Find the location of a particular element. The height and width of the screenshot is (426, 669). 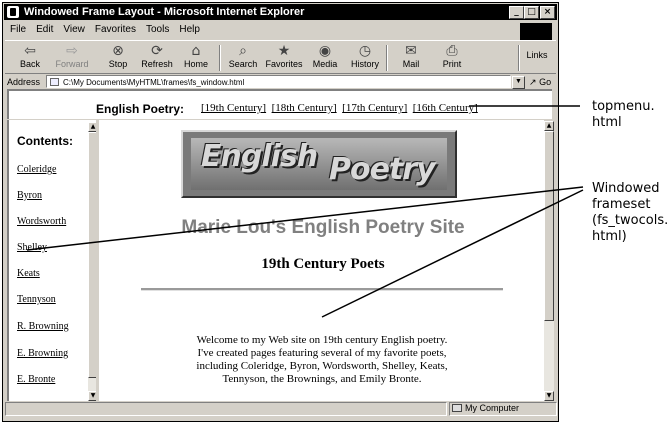

topmenu-callout: topmenu. html is located at coordinates (623, 115).